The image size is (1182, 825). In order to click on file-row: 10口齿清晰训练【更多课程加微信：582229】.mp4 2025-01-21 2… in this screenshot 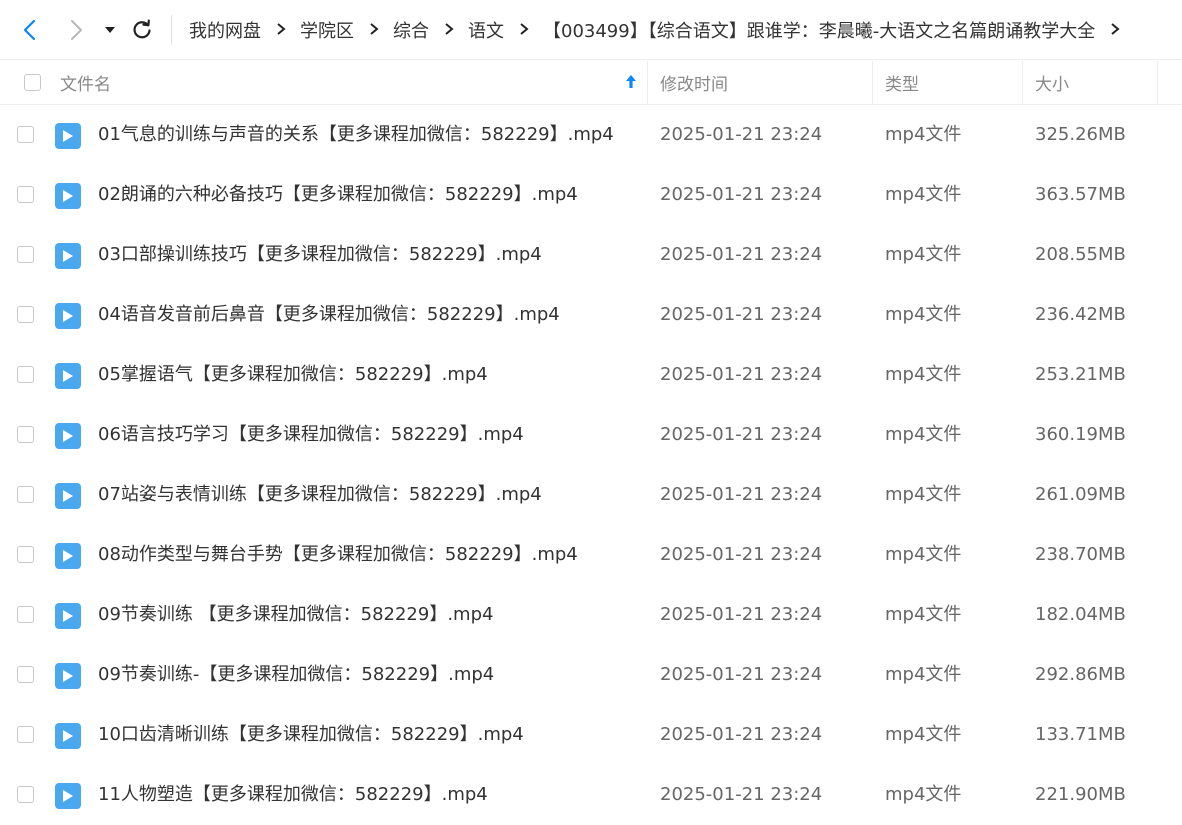, I will do `click(591, 735)`.